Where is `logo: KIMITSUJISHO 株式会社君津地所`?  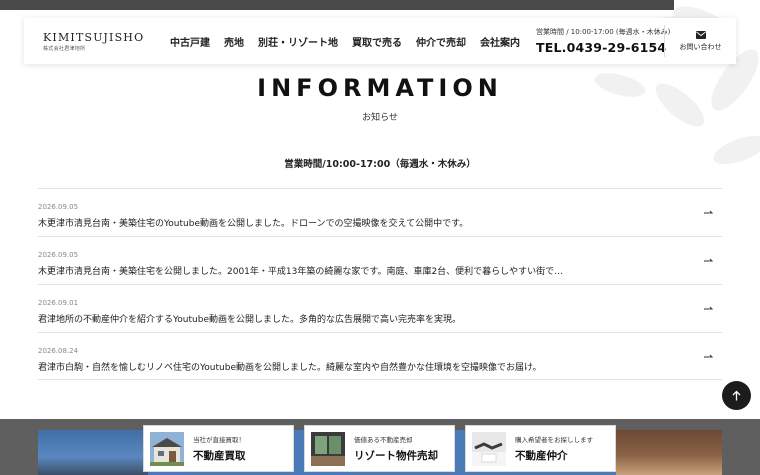 logo: KIMITSUJISHO 株式会社君津地所 is located at coordinates (102, 41).